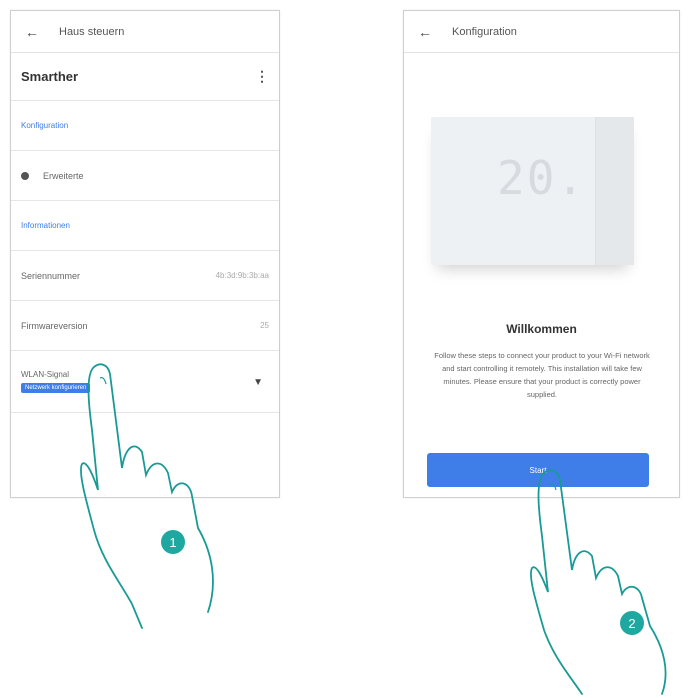  I want to click on thermostat-side, so click(614, 191).